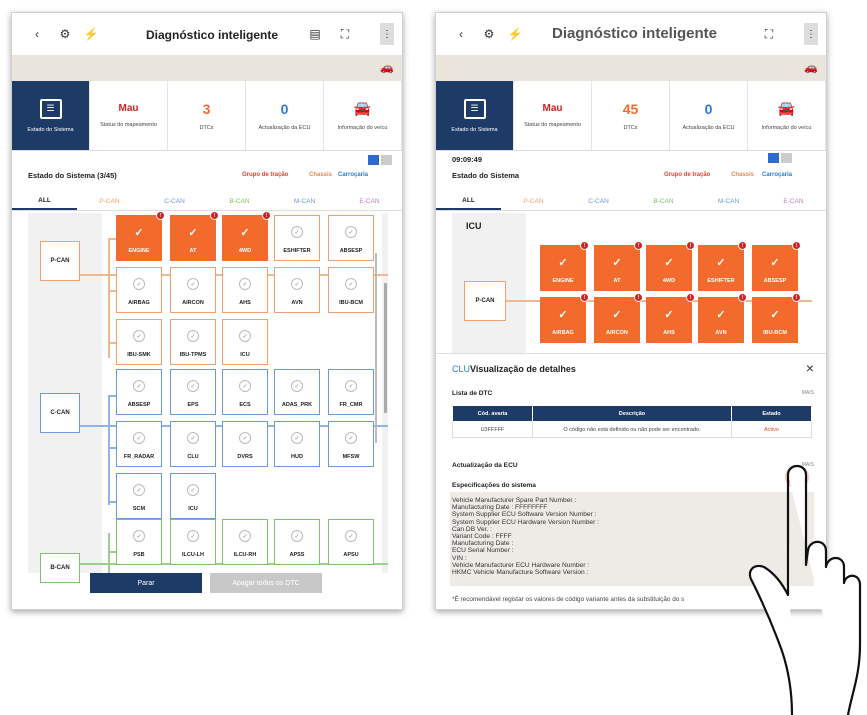  I want to click on ecu-node: ✓ CLU, so click(193, 444).